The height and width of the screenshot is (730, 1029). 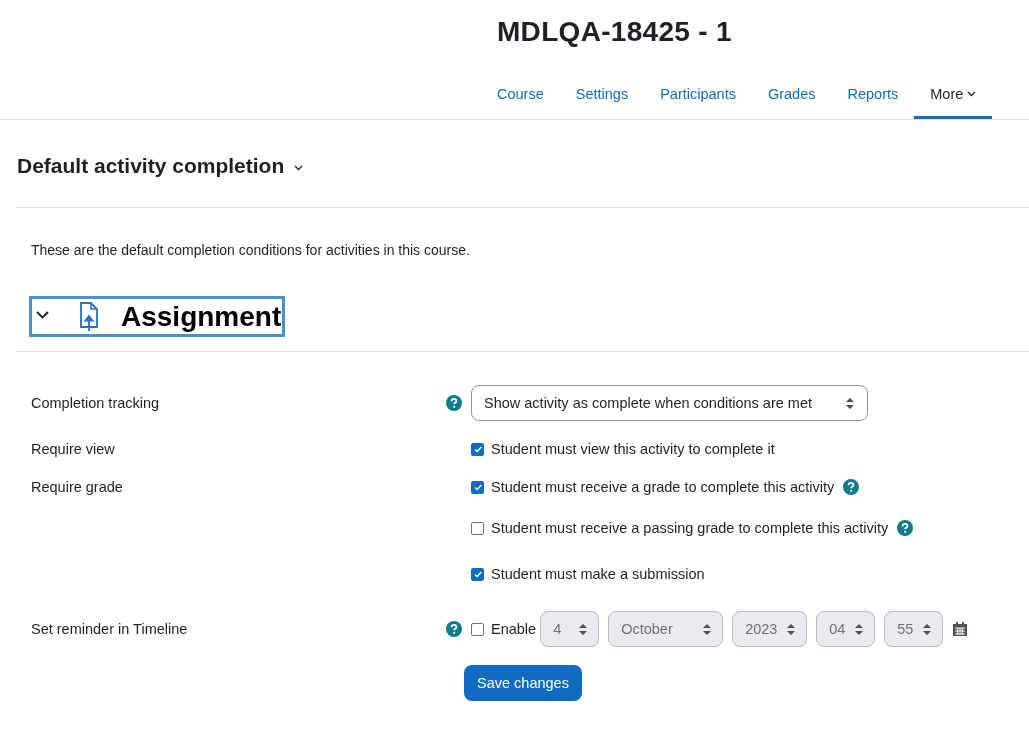 What do you see at coordinates (960, 629) in the screenshot?
I see `calendar-icon` at bounding box center [960, 629].